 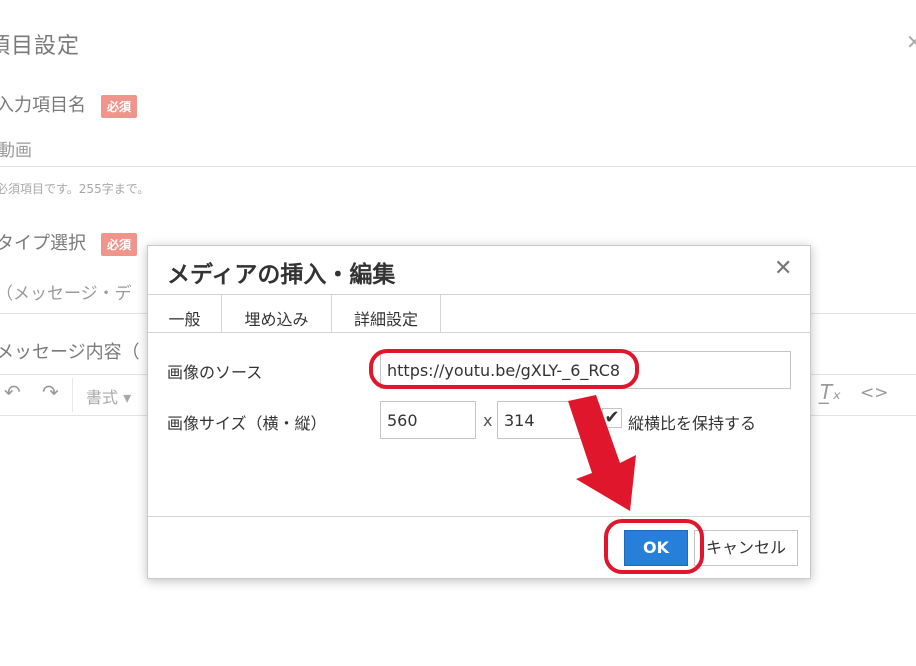 I want to click on constrain-checkbox: ✔, so click(x=612, y=418).